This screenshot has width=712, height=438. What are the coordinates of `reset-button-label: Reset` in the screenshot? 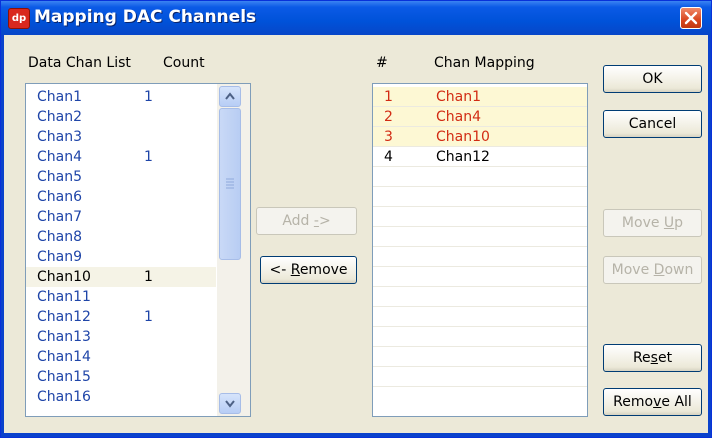 It's located at (652, 358).